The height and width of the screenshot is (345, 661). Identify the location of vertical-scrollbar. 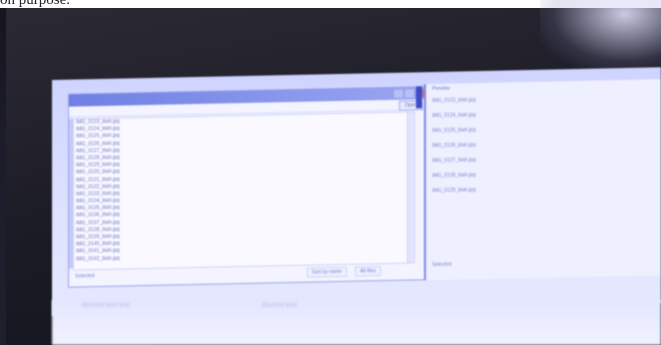
(410, 187).